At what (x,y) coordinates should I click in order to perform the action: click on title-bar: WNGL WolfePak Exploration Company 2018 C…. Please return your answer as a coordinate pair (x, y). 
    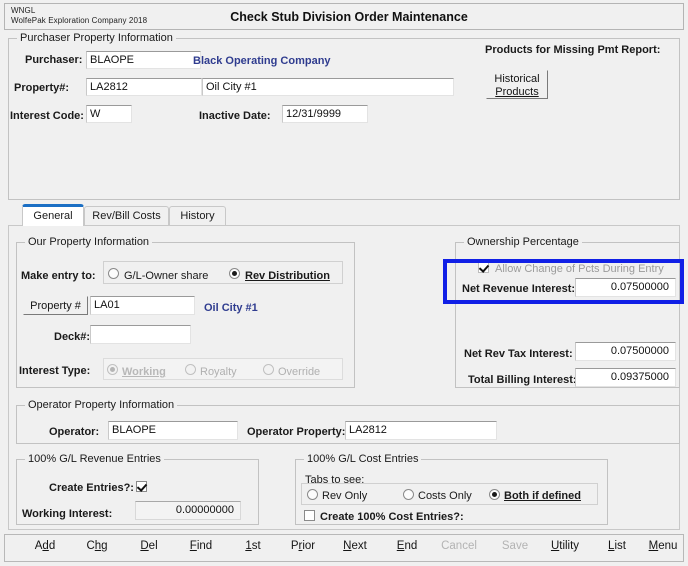
    Looking at the image, I should click on (344, 16).